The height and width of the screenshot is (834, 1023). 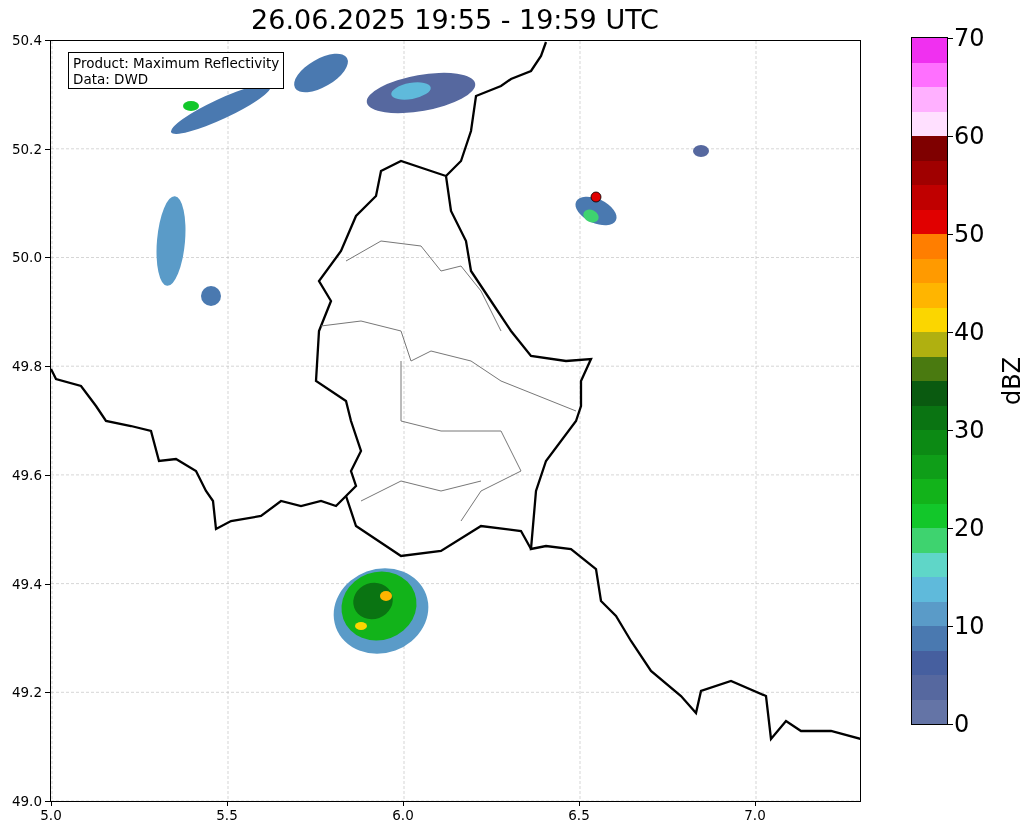 I want to click on annotation-text: Product: Maximum Reflectivity, so click(x=176, y=63).